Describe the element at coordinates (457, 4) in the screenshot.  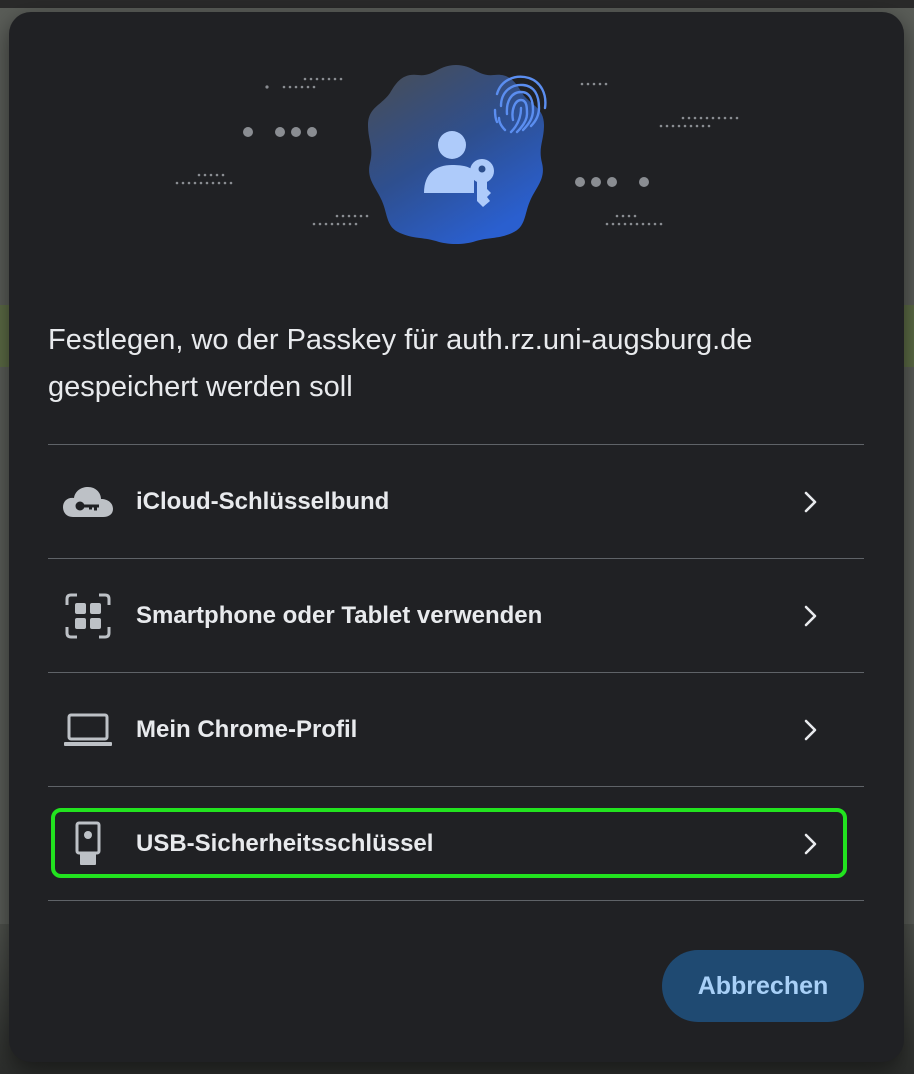
I see `browser-top-bar` at that location.